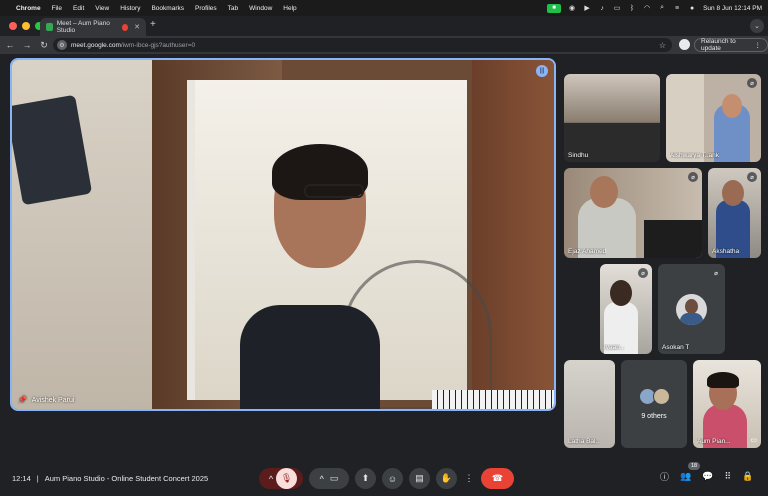 Image resolution: width=768 pixels, height=496 pixels. What do you see at coordinates (329, 478) in the screenshot?
I see `camera-toggle: ^ ▭` at bounding box center [329, 478].